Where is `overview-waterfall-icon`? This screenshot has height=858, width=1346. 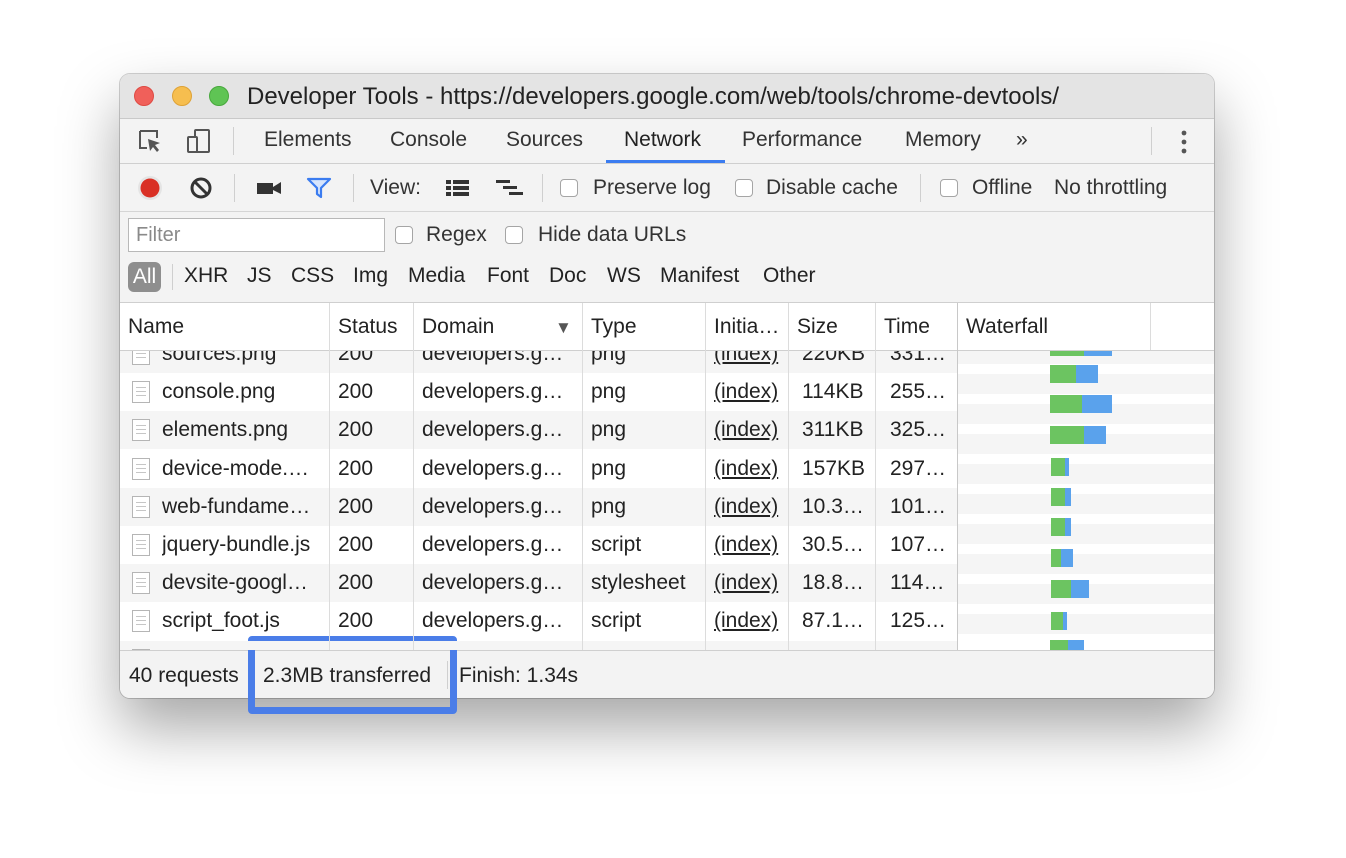
overview-waterfall-icon is located at coordinates (510, 188).